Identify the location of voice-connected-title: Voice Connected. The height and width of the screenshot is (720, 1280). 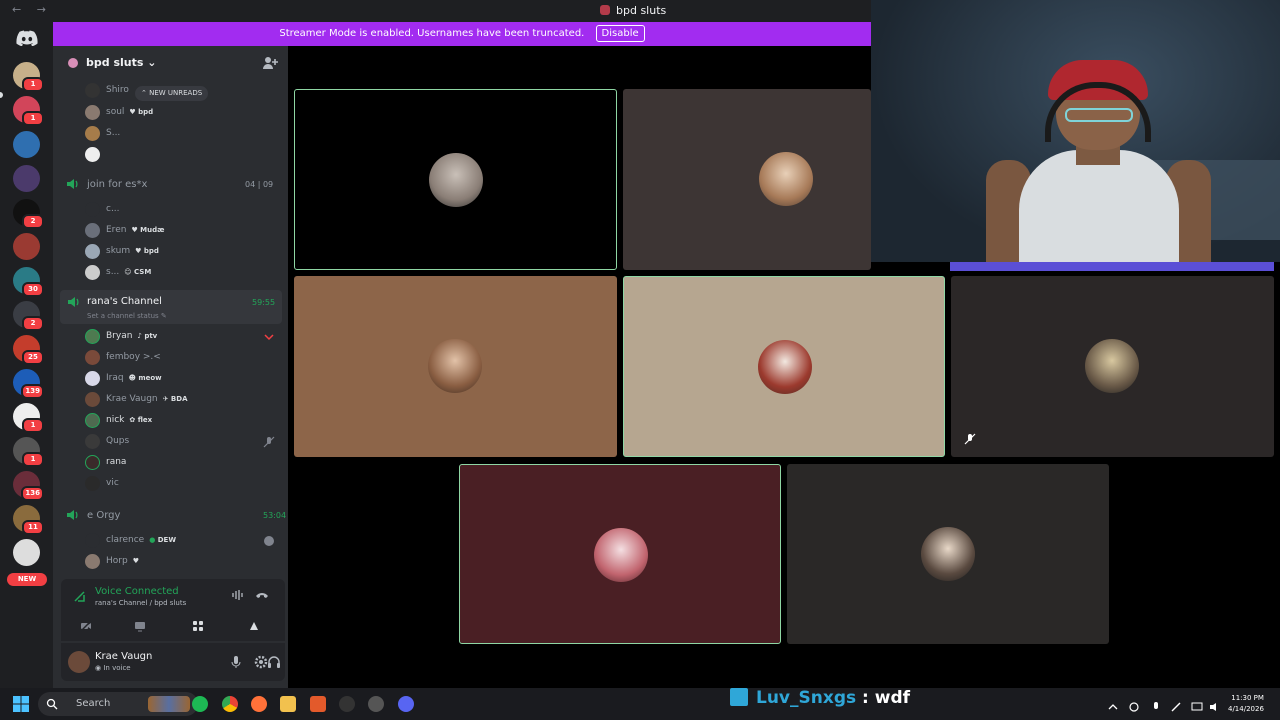
(137, 591).